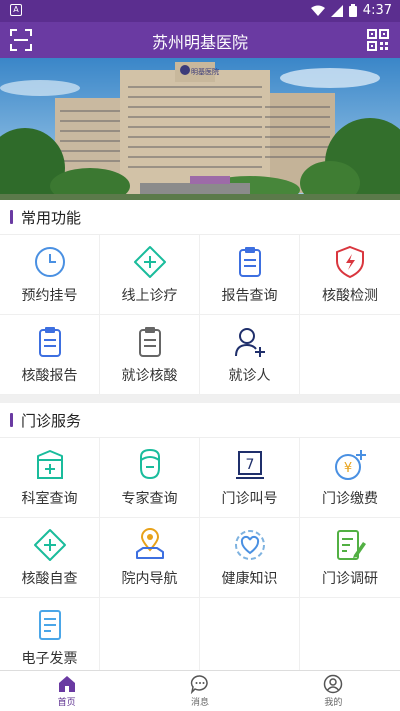 The height and width of the screenshot is (711, 400). I want to click on health-knowledge-icon, so click(249, 544).